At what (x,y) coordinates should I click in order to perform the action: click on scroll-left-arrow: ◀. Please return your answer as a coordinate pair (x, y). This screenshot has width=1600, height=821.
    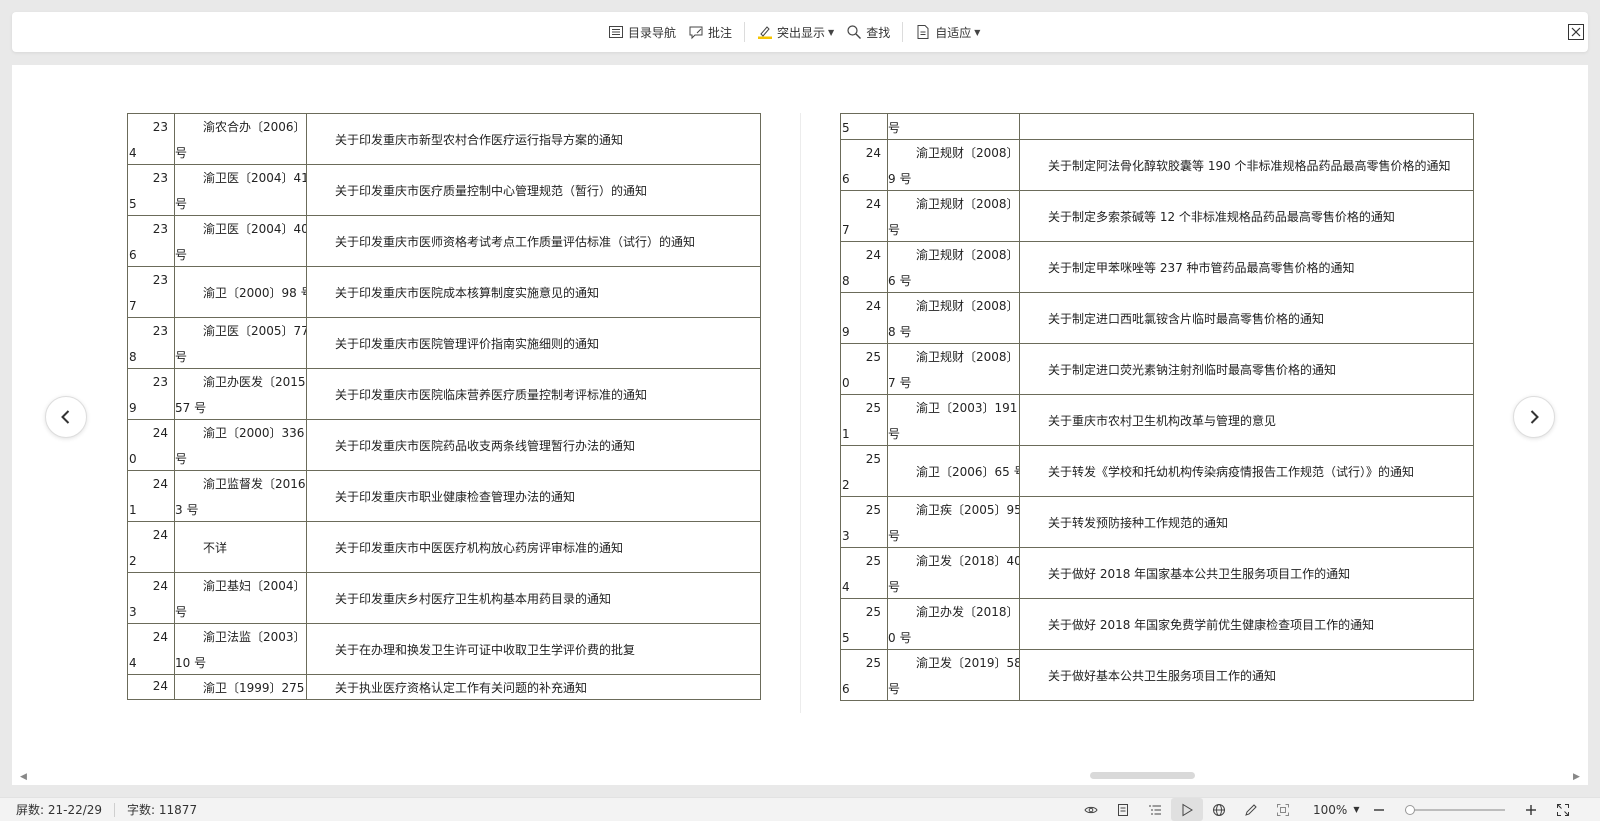
    Looking at the image, I should click on (23, 777).